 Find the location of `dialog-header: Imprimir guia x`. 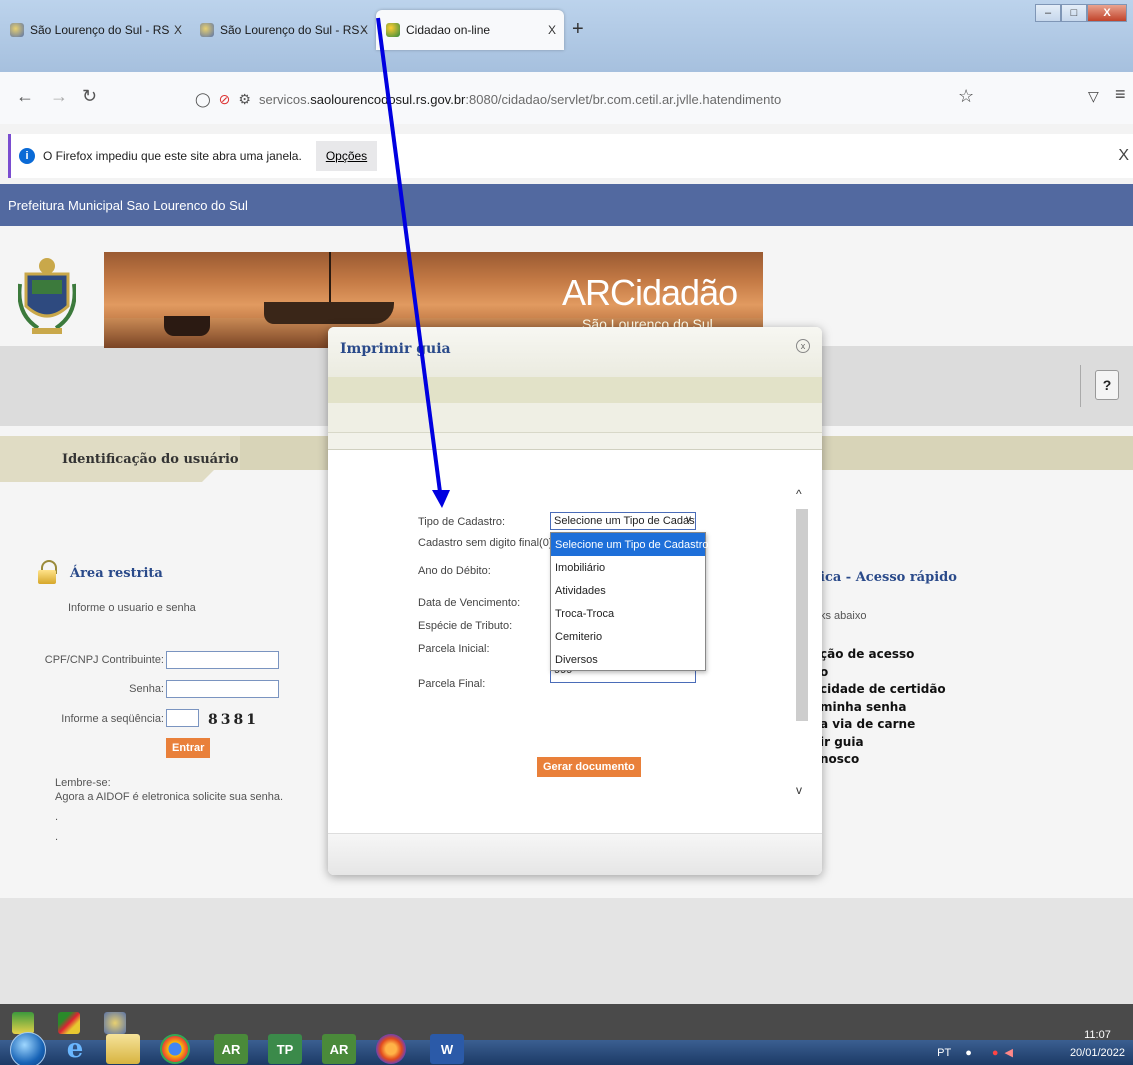

dialog-header: Imprimir guia x is located at coordinates (575, 352).